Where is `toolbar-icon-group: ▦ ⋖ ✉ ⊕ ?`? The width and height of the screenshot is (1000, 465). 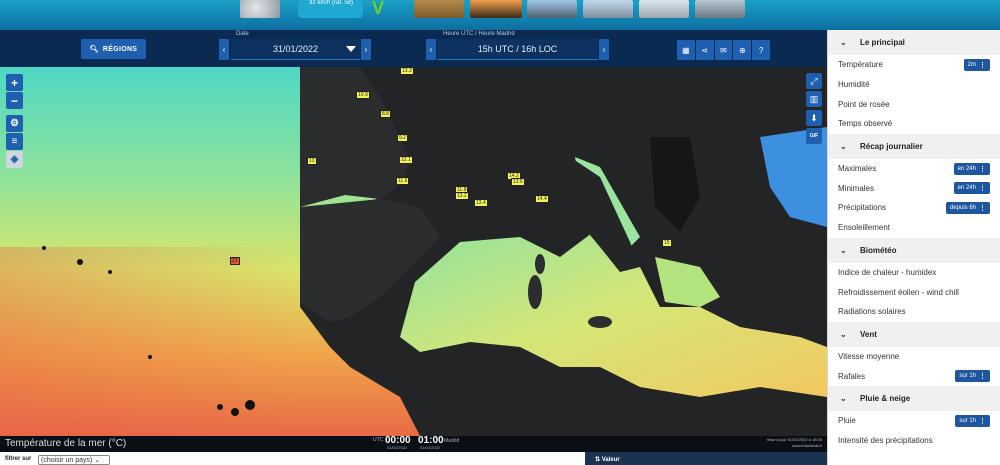 toolbar-icon-group: ▦ ⋖ ✉ ⊕ ? is located at coordinates (723, 50).